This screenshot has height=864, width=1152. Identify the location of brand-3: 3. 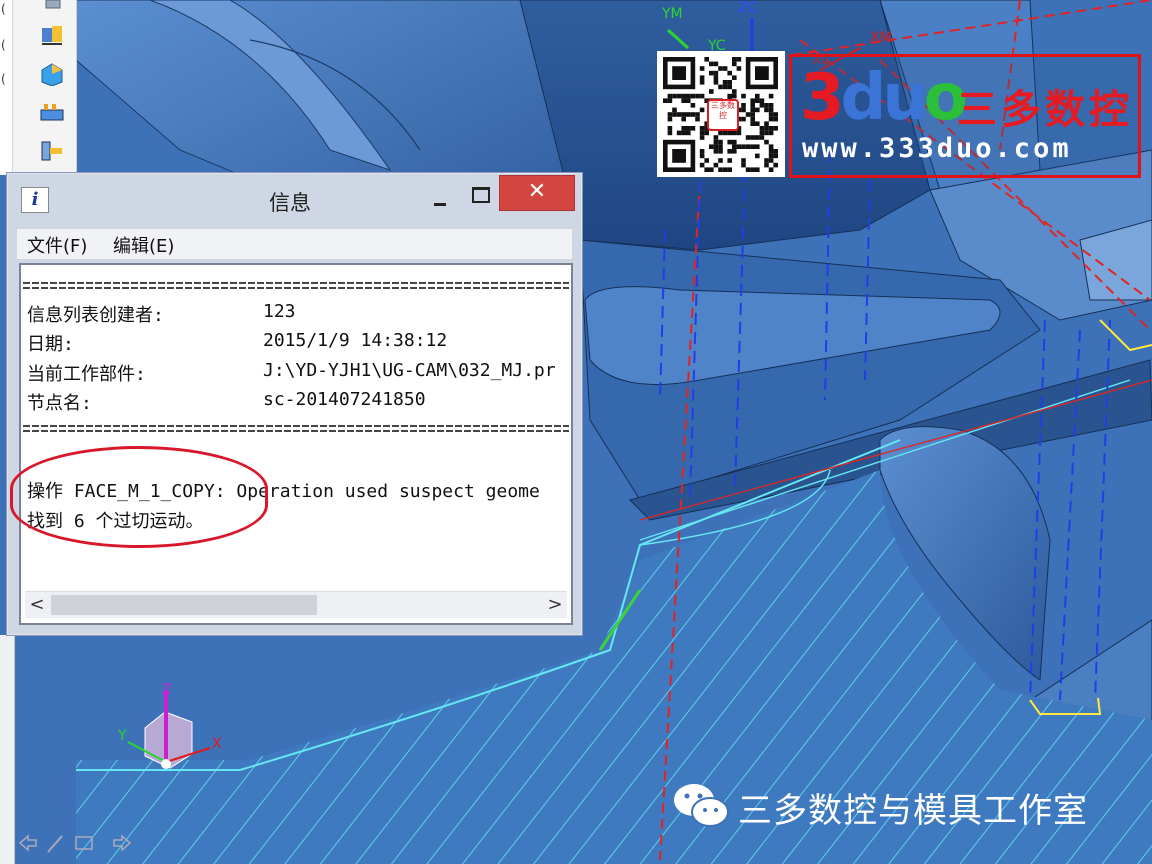
(822, 98).